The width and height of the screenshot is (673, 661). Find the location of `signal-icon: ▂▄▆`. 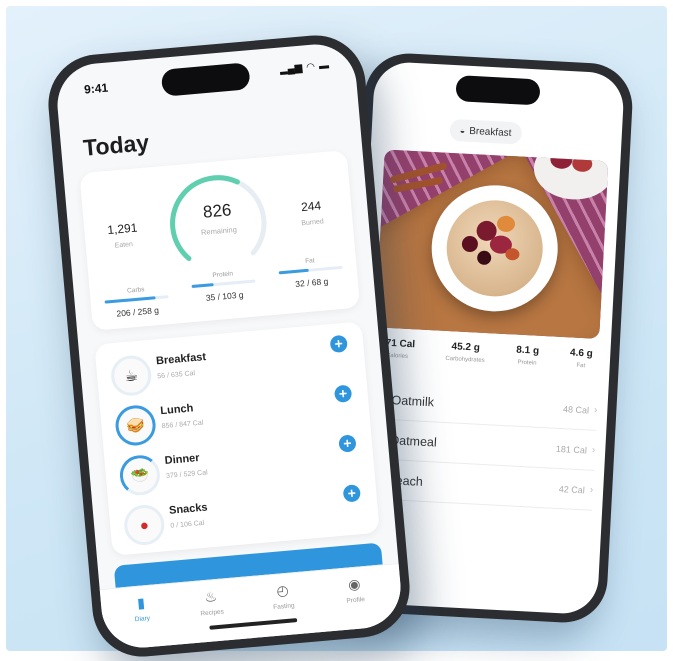

signal-icon: ▂▄▆ is located at coordinates (291, 69).